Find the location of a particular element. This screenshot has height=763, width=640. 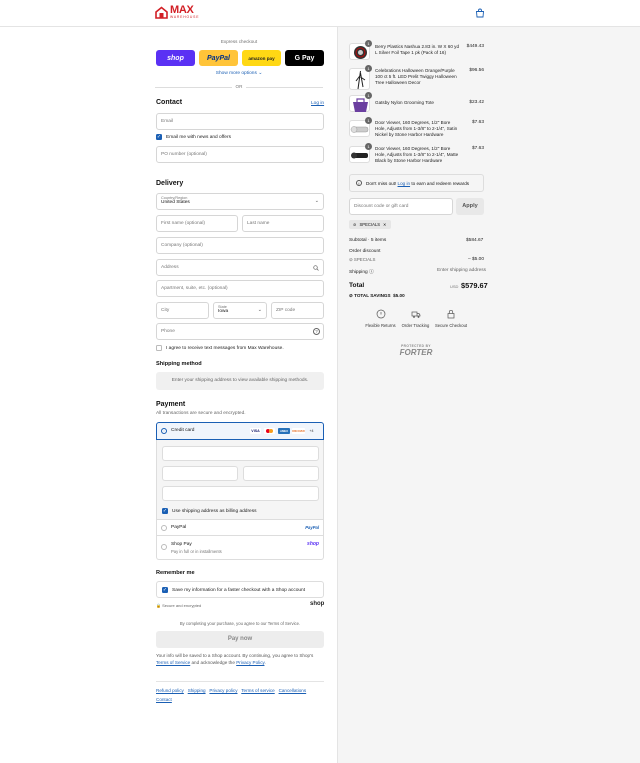

shop-terms-link: Terms of Service is located at coordinates (173, 662).